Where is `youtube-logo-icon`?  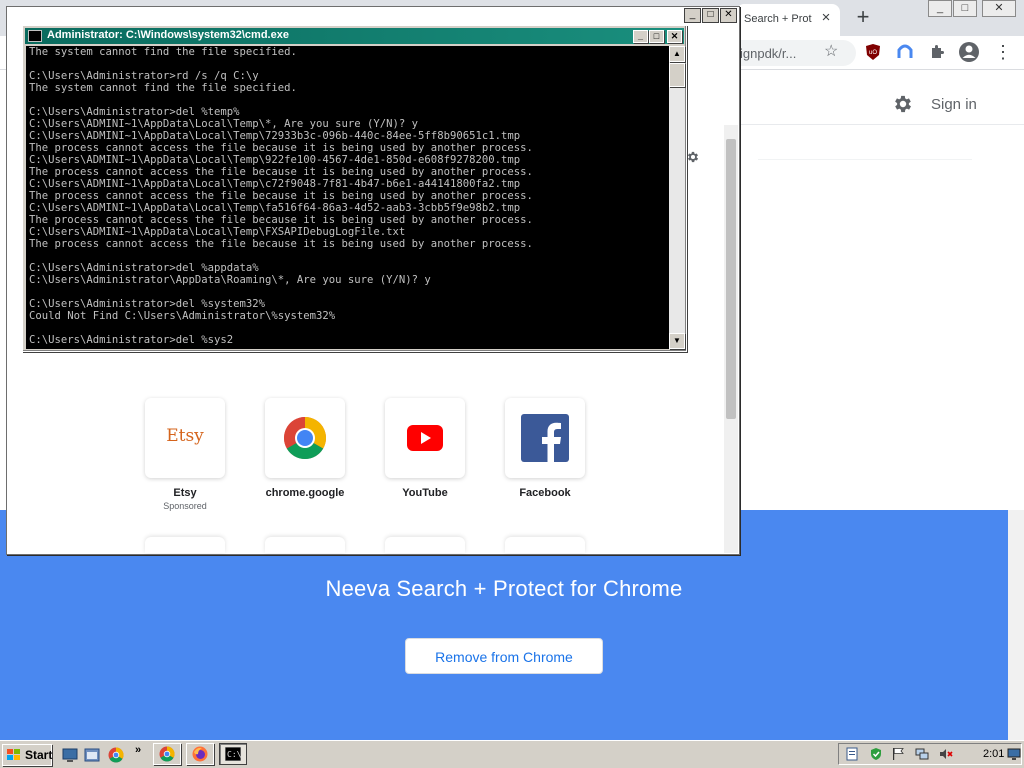
youtube-logo-icon is located at coordinates (425, 438).